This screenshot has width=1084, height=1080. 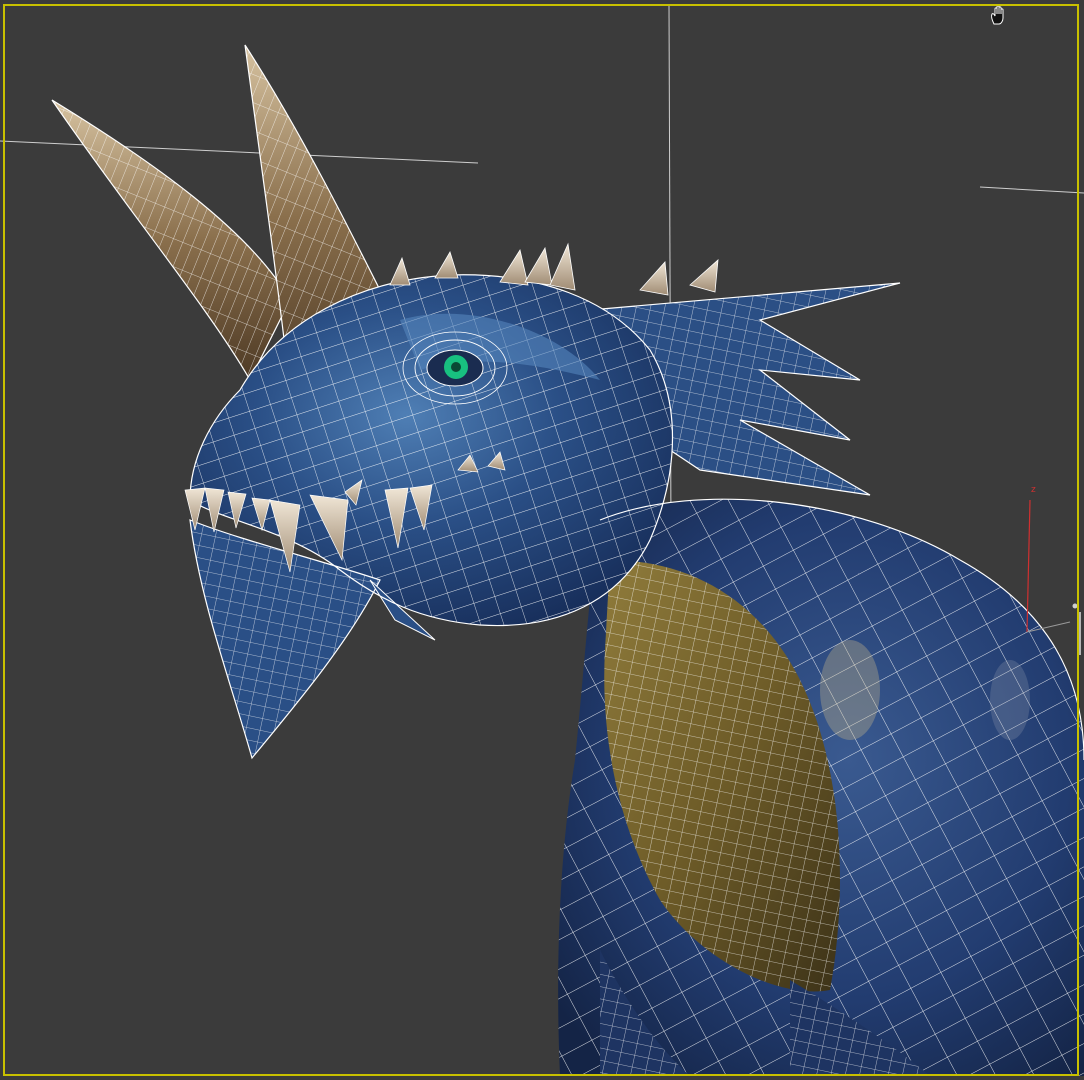 What do you see at coordinates (1033, 490) in the screenshot?
I see `gizmo-z-label: z` at bounding box center [1033, 490].